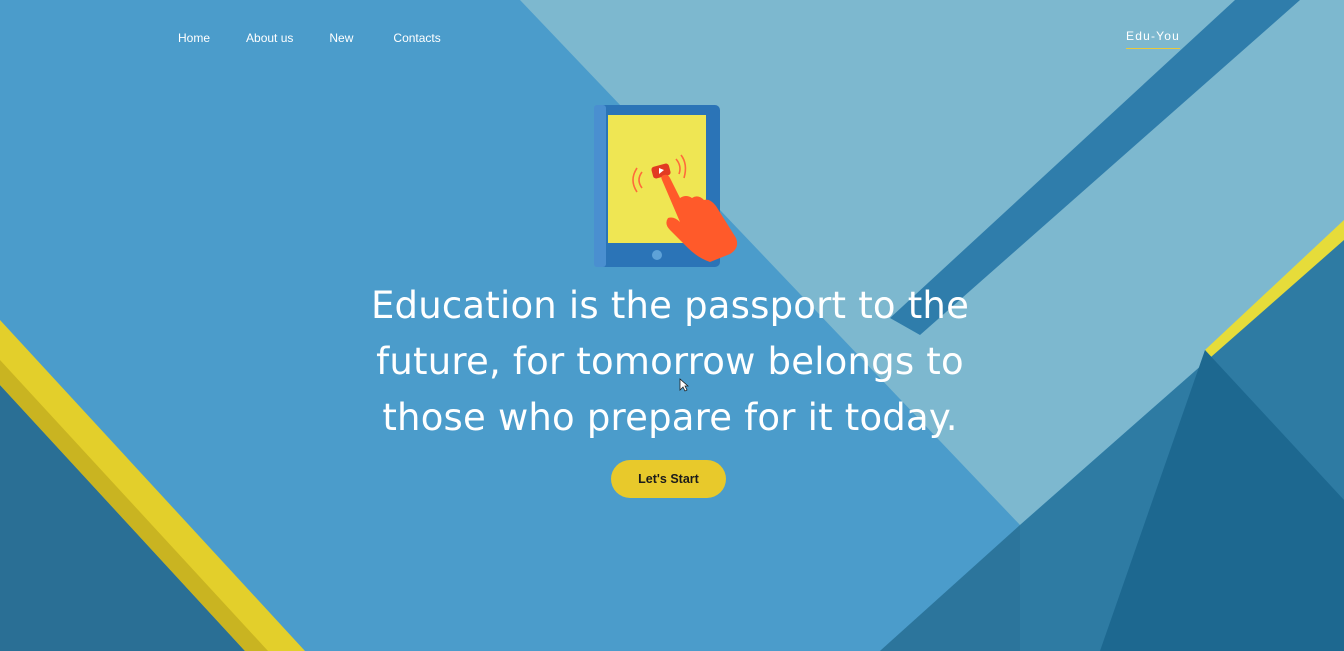 This screenshot has width=1344, height=651. I want to click on headline-line-2: future, for tomorrow belongs to, so click(670, 361).